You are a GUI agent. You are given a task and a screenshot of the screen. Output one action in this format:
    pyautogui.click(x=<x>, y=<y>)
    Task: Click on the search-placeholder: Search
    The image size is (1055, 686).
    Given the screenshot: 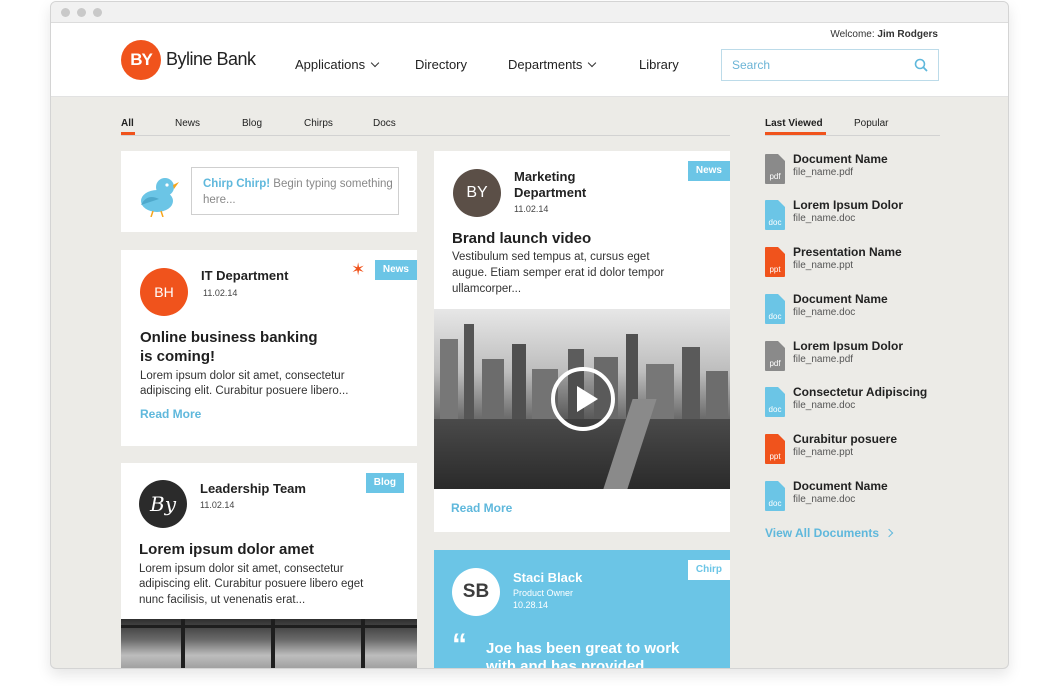 What is the action you would take?
    pyautogui.click(x=751, y=65)
    